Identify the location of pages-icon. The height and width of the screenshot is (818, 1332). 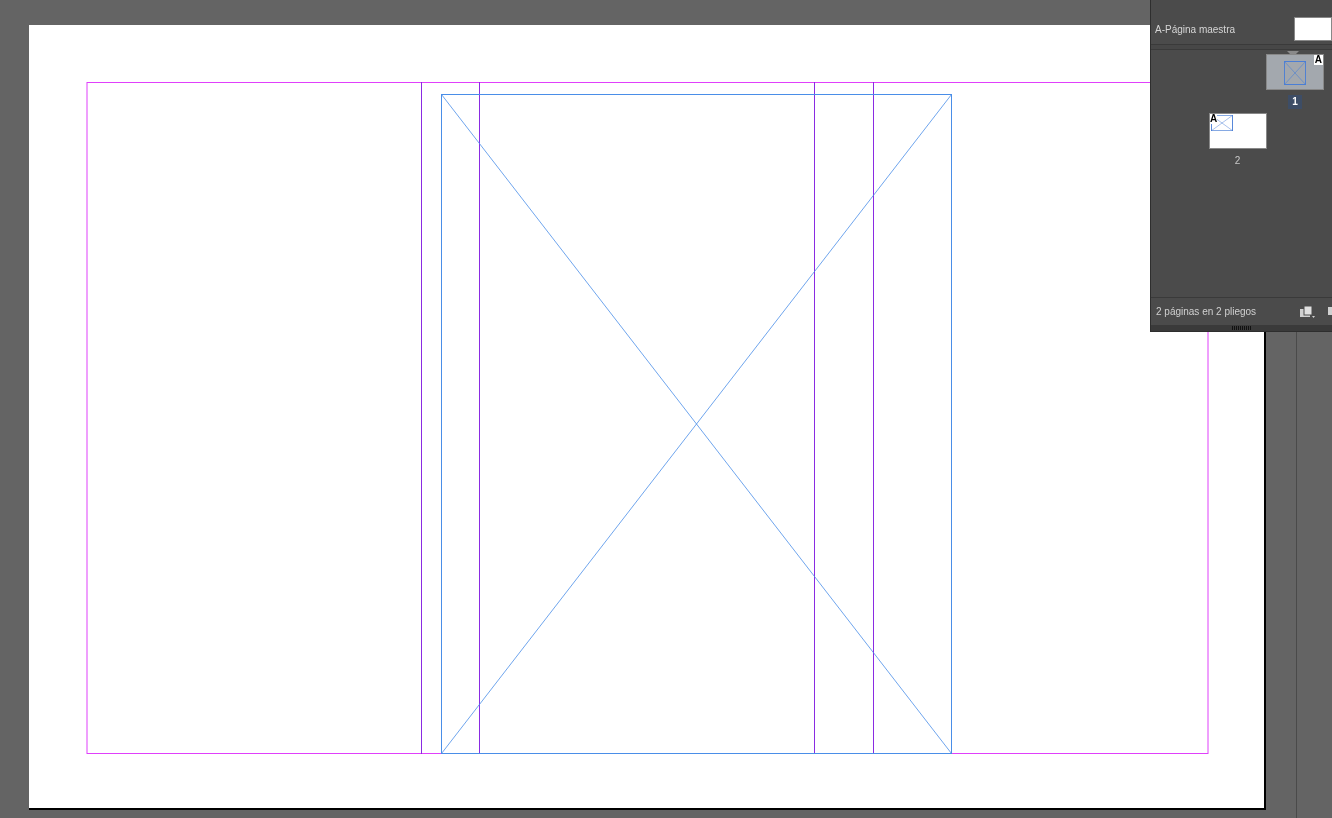
(1308, 311).